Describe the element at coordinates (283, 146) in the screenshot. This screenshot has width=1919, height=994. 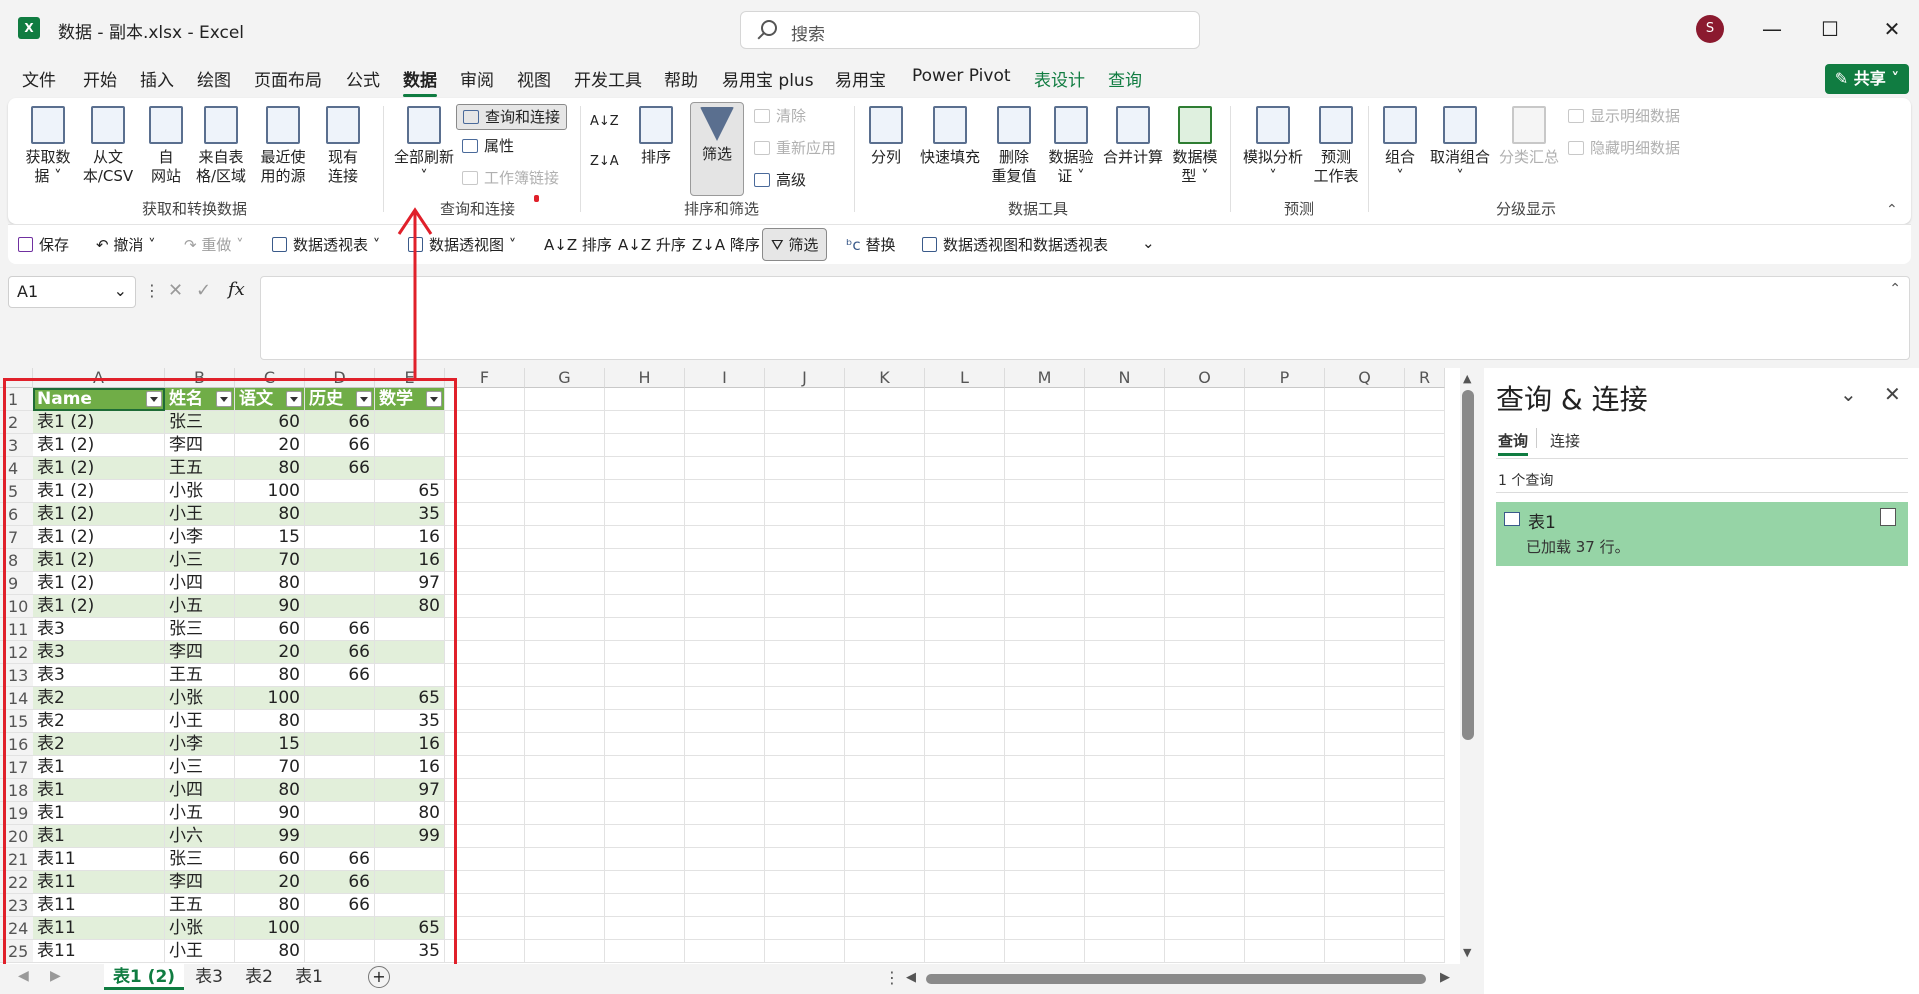
I see `recent-sources-button: 最近使 用的源` at that location.